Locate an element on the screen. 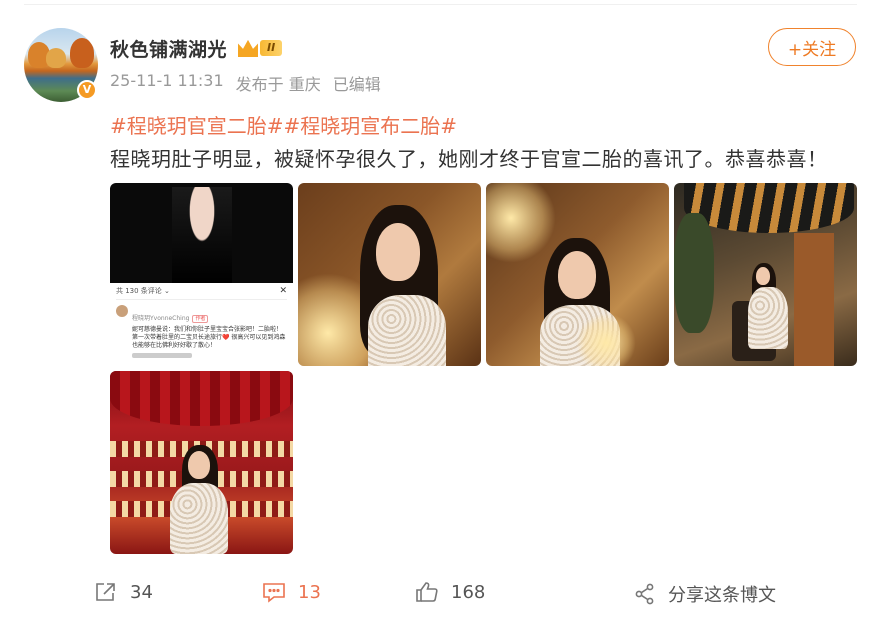 The height and width of the screenshot is (624, 885). image-portrait-face is located at coordinates (202, 235).